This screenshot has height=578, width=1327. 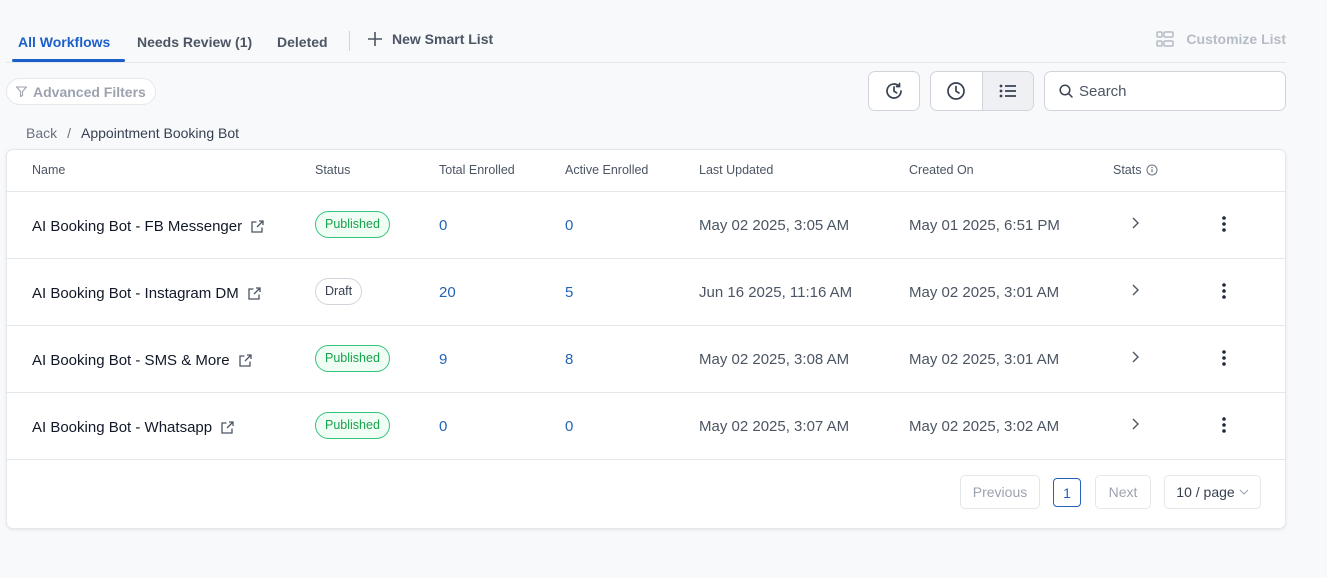 I want to click on header-stats: Stats, so click(x=1135, y=170).